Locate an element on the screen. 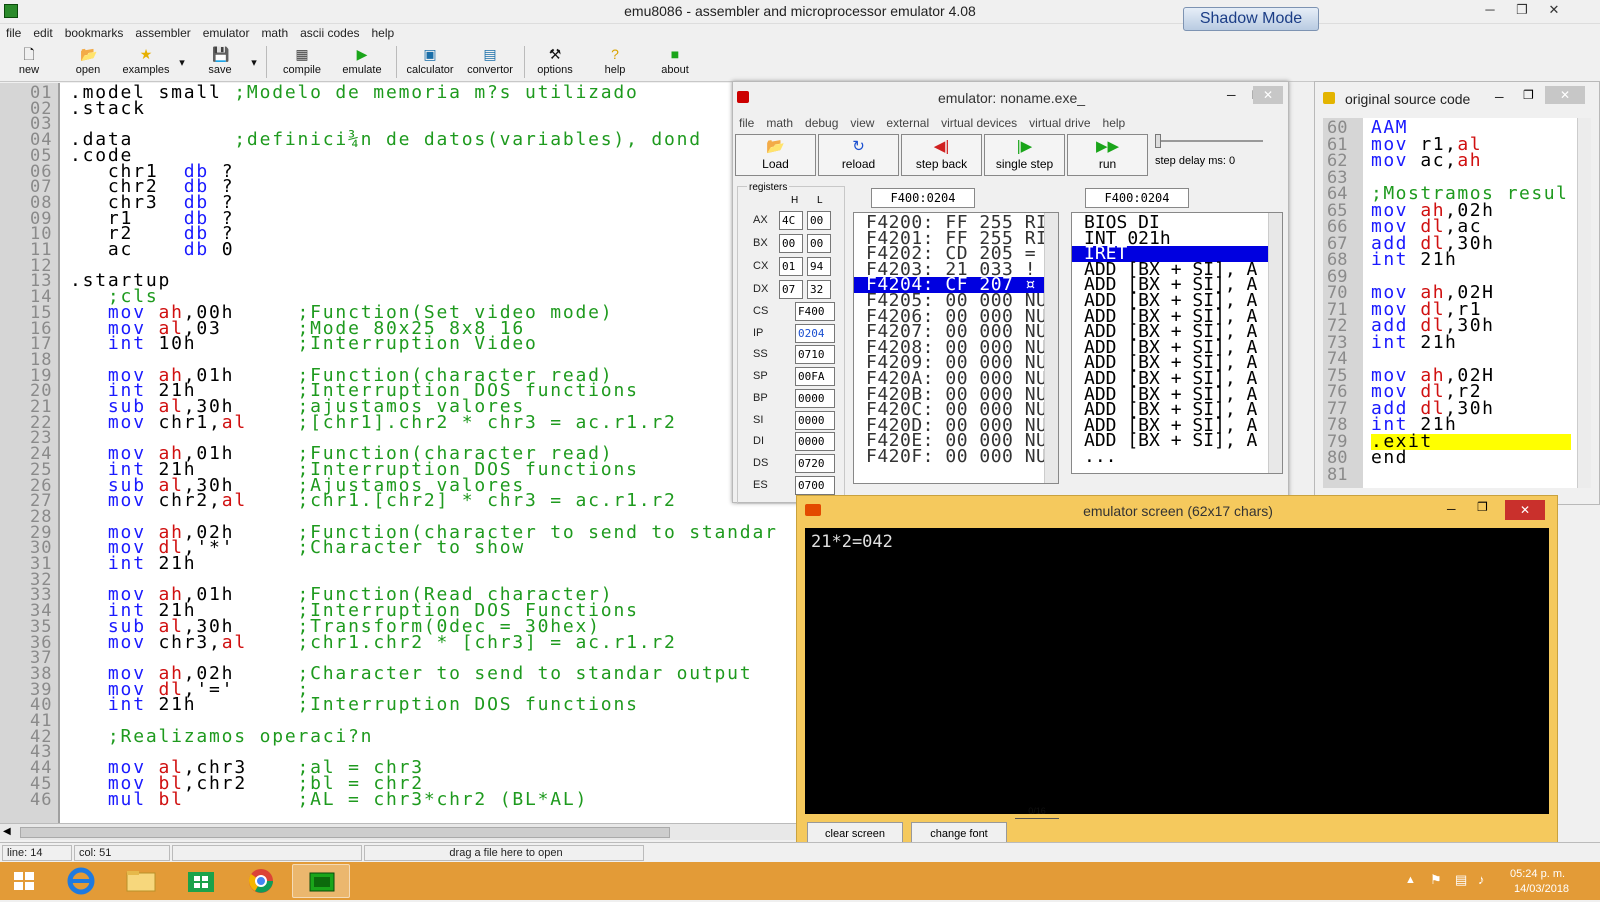 This screenshot has width=1600, height=902. emu-menu-external: external is located at coordinates (907, 123).